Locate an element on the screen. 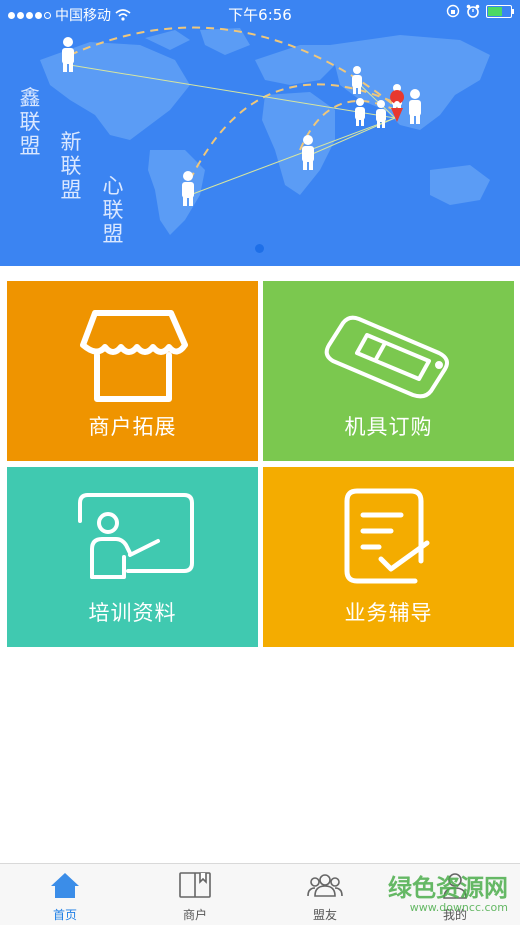 This screenshot has width=520, height=925. banner-label-3: 心联盟 is located at coordinates (113, 210).